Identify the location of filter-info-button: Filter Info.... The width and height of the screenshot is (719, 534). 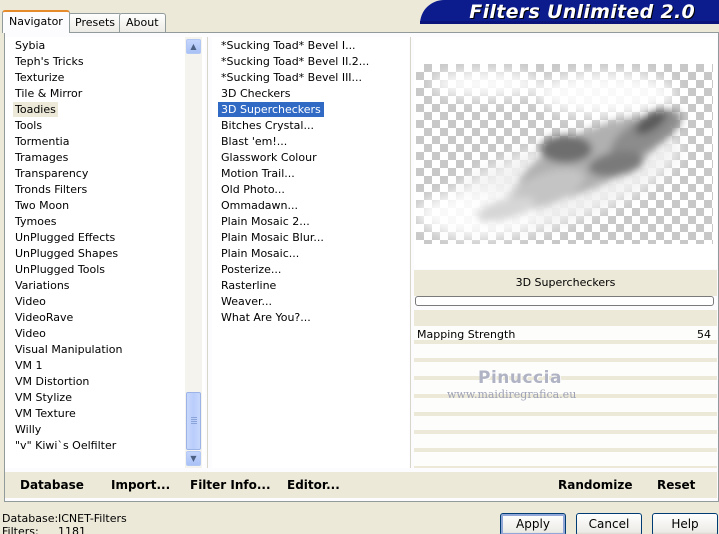
(230, 485).